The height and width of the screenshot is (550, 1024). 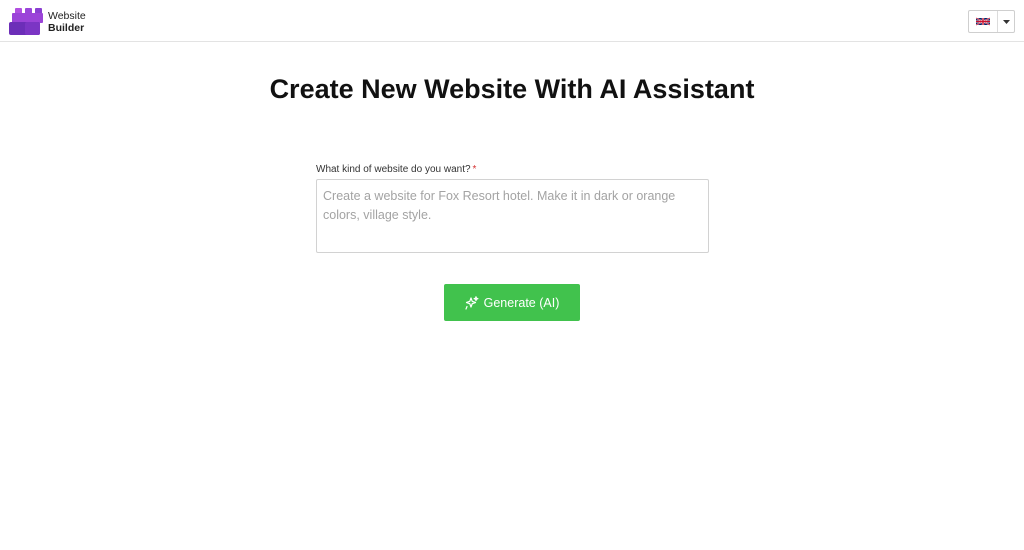 I want to click on website-prompt-input, so click(x=512, y=216).